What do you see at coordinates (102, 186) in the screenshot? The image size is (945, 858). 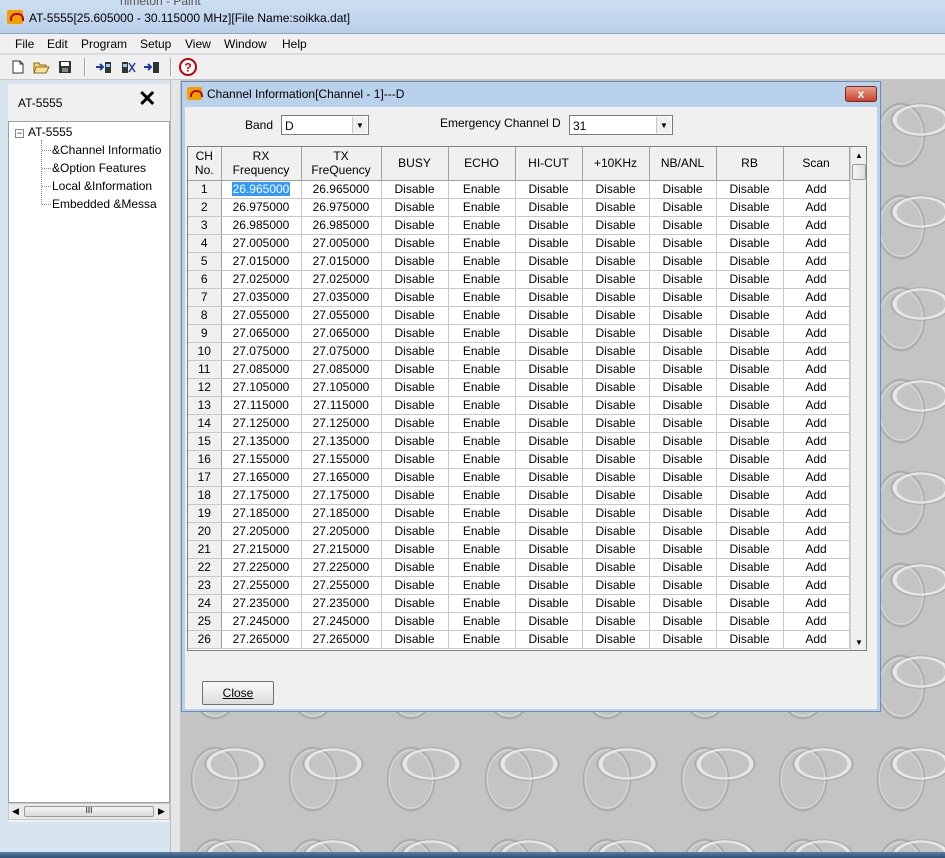 I see `tree-item-local-information: Local &Information` at bounding box center [102, 186].